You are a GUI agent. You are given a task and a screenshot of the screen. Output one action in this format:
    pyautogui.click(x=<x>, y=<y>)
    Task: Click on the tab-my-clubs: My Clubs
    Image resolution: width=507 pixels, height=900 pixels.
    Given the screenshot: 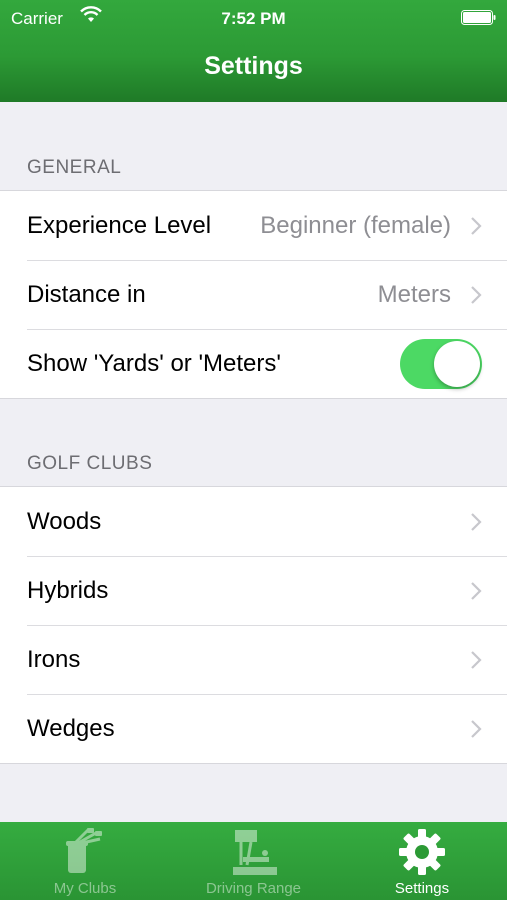 What is the action you would take?
    pyautogui.click(x=85, y=861)
    